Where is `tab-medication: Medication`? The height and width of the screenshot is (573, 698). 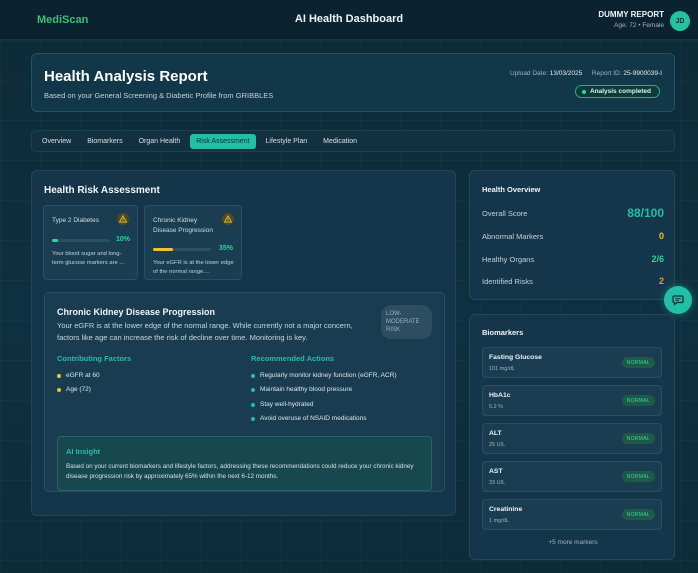 tab-medication: Medication is located at coordinates (340, 141).